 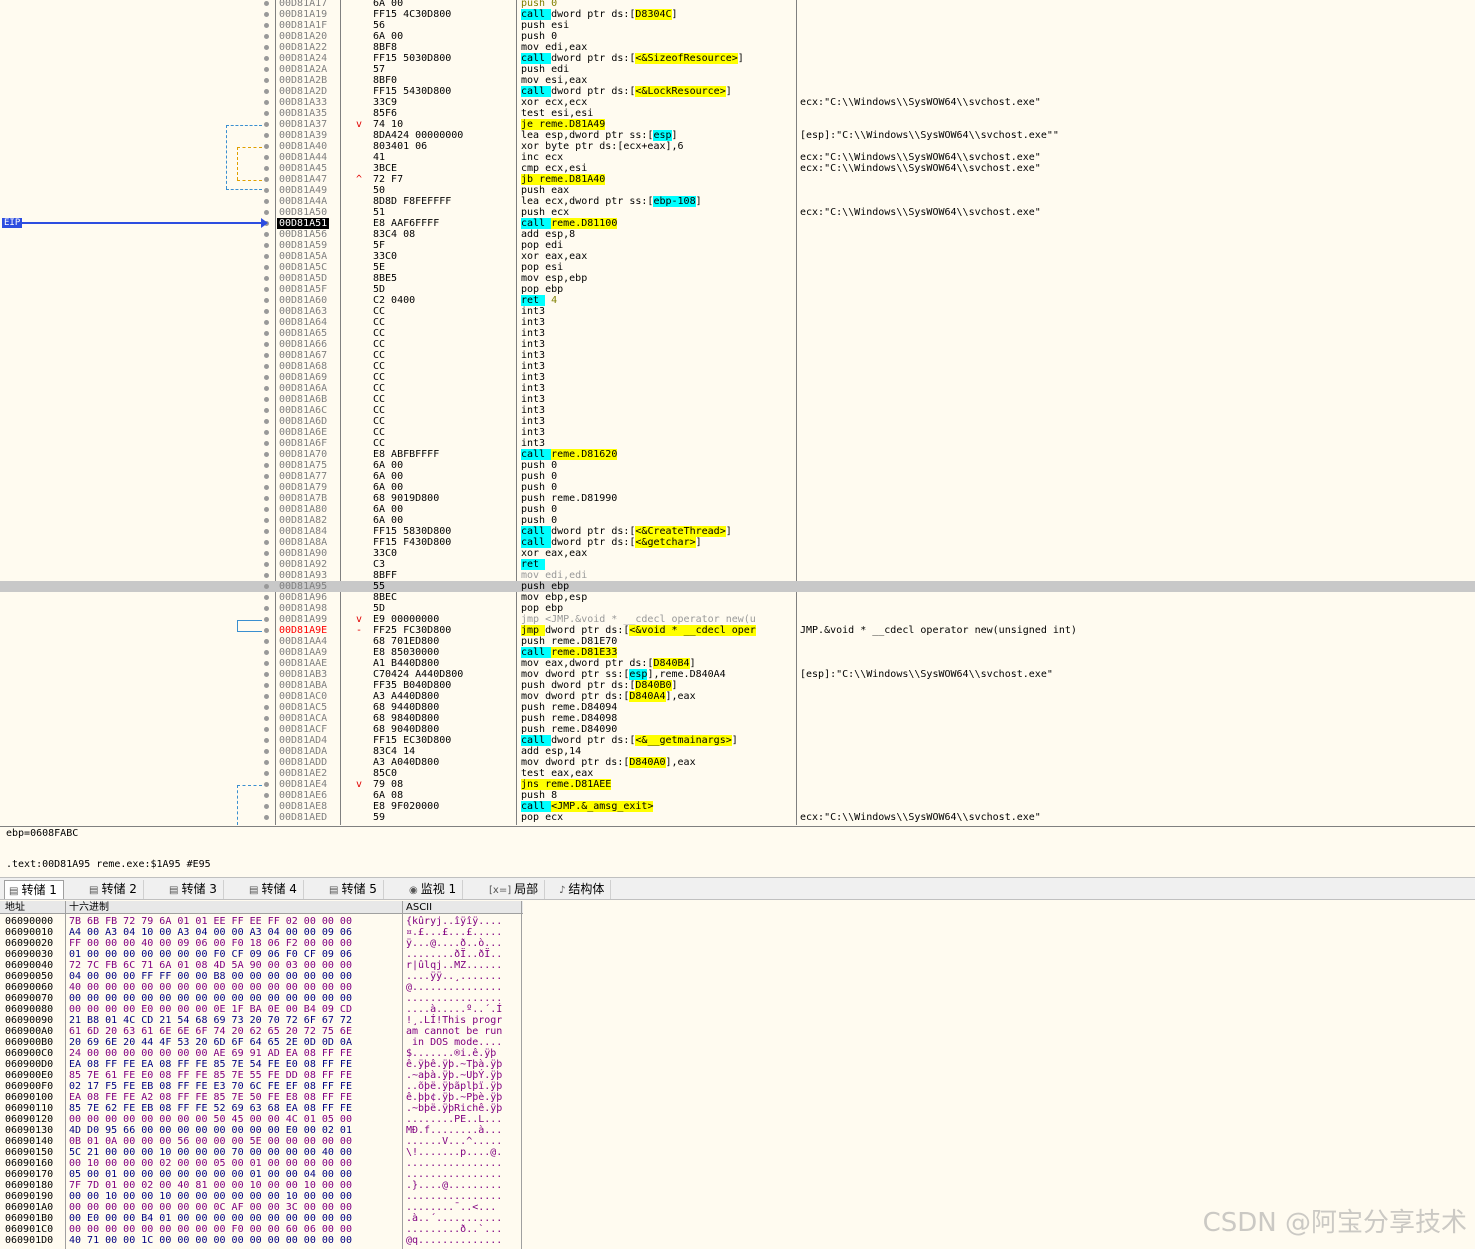 I want to click on instruction-row: 00D81A77 6A 00 push 0, so click(x=737, y=476).